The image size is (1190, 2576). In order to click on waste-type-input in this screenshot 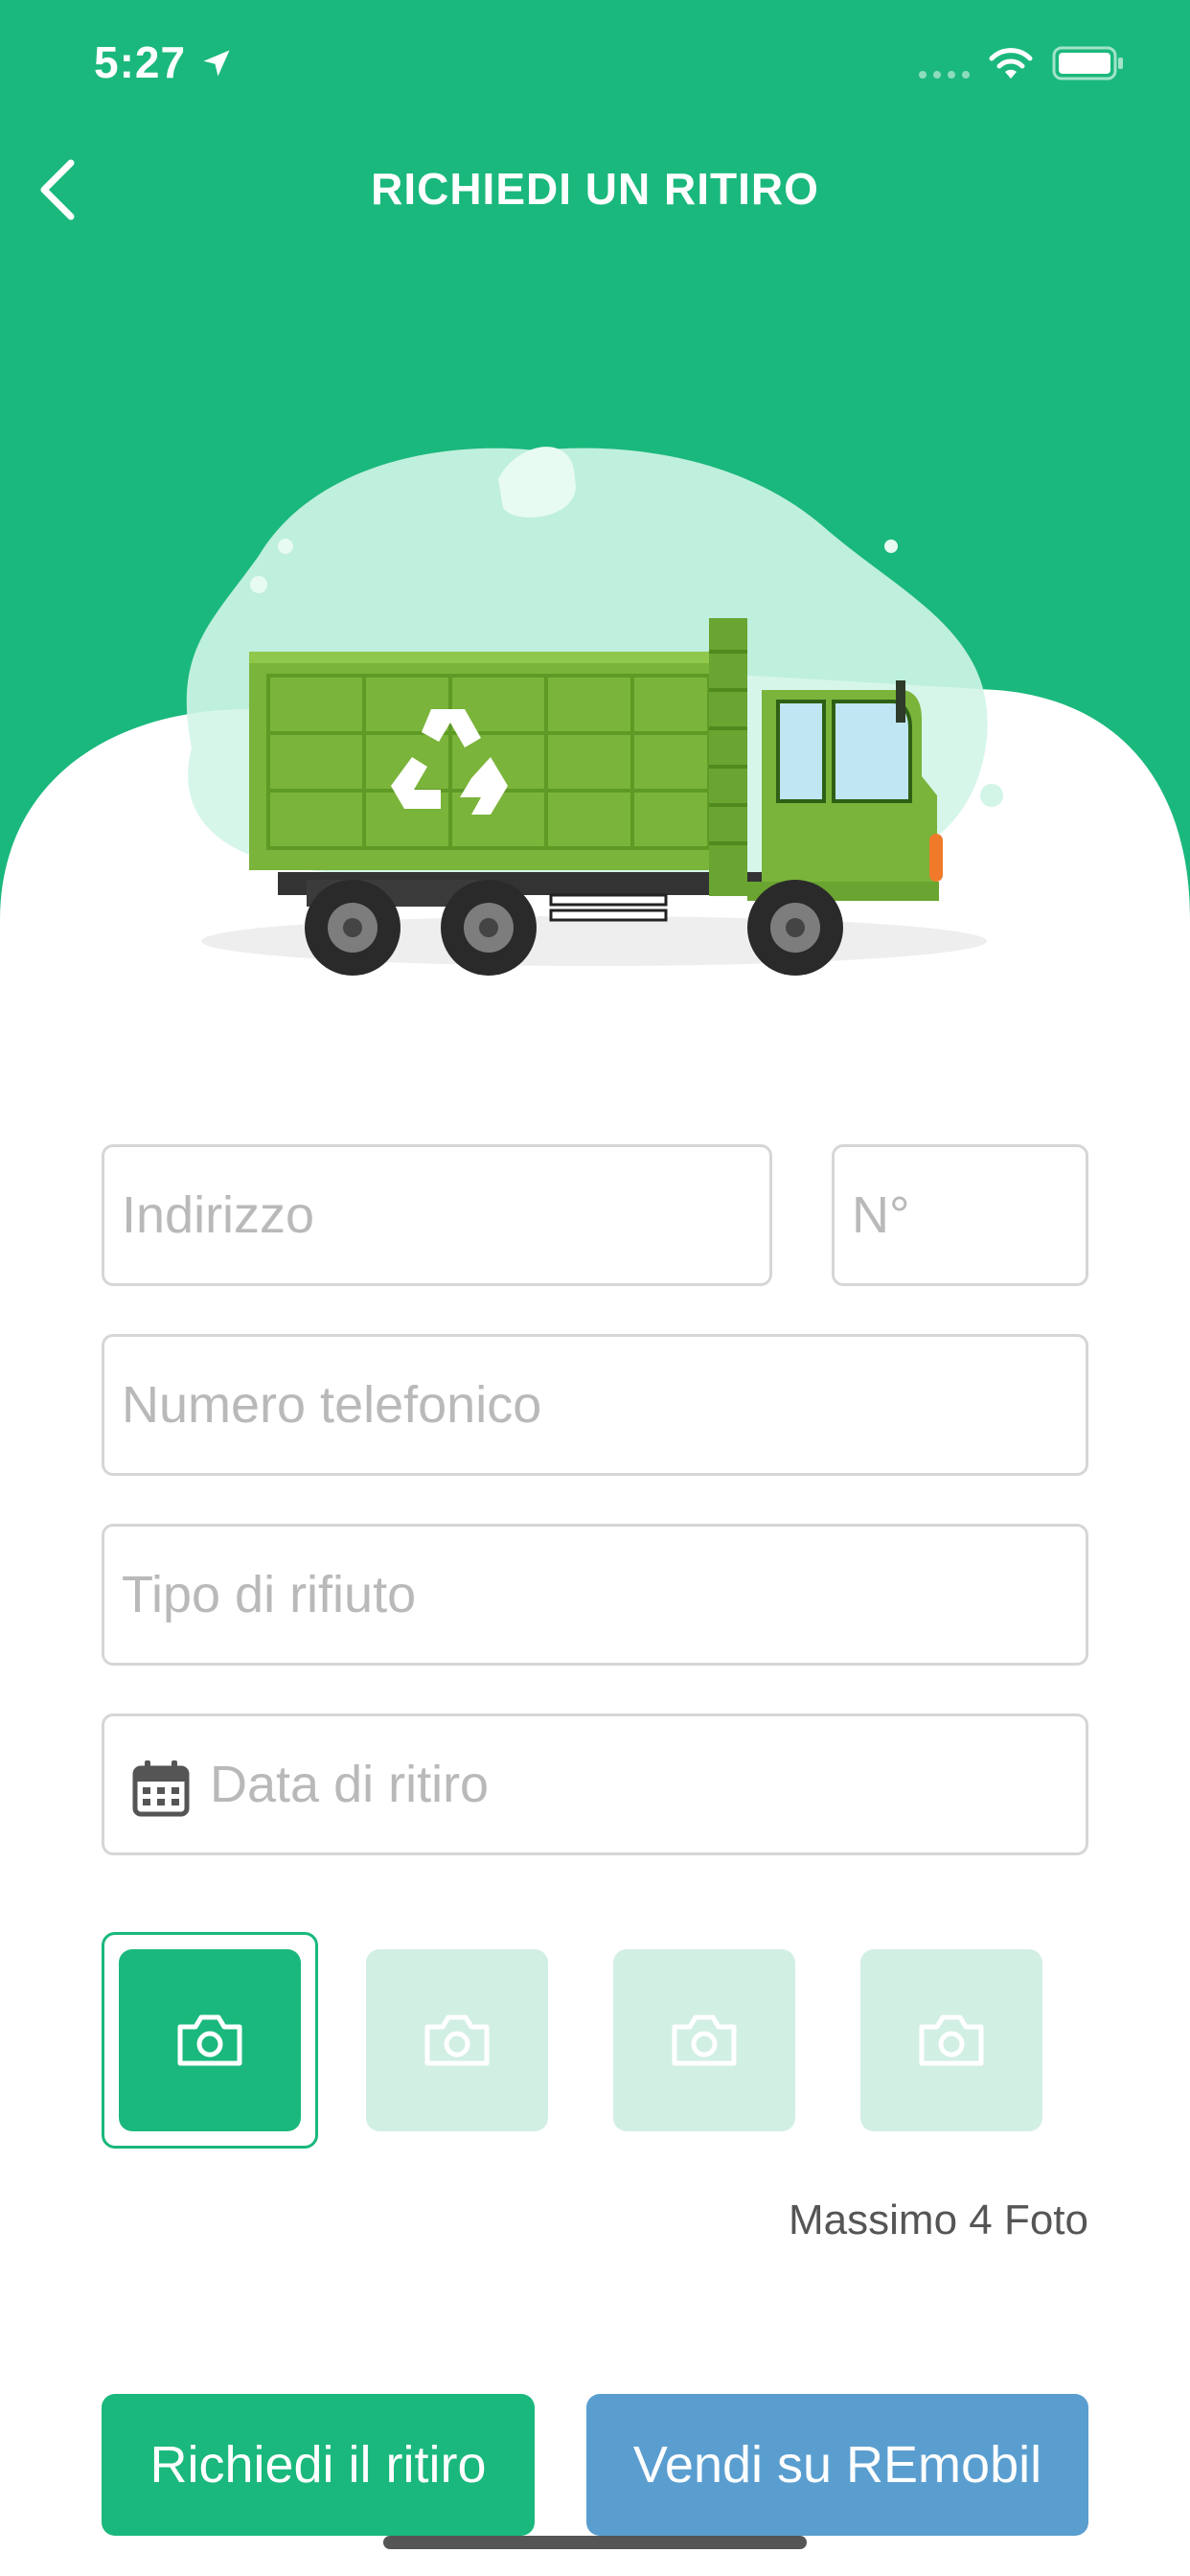, I will do `click(595, 1595)`.